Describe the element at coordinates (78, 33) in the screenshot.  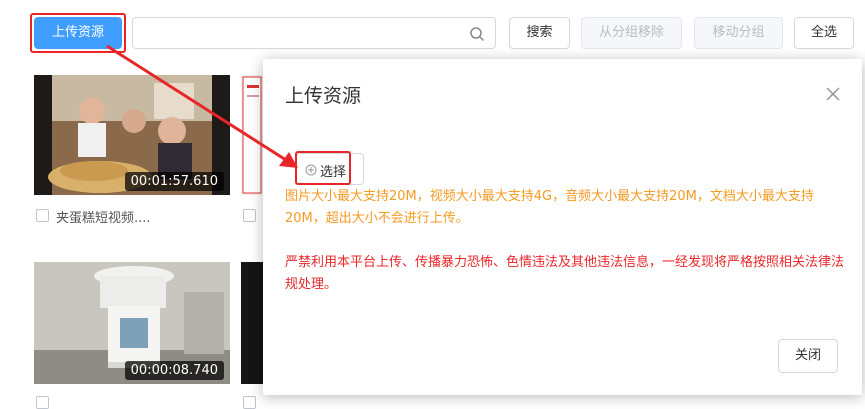
I see `annotation-highlight-upload` at that location.